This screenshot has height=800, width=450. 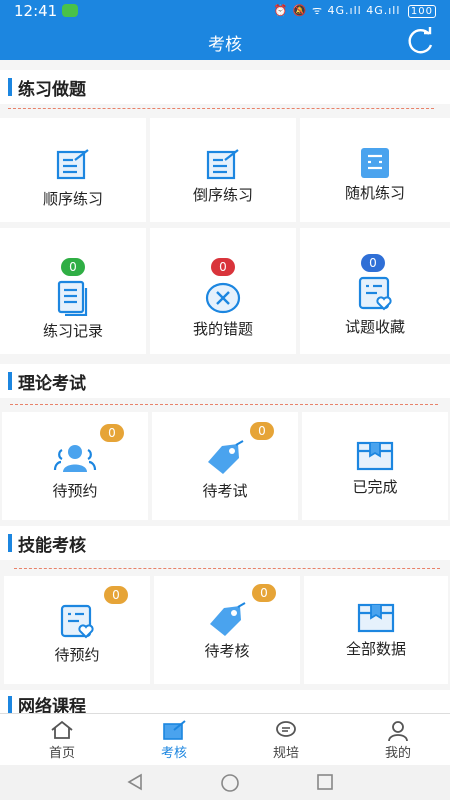 What do you see at coordinates (52, 384) in the screenshot?
I see `section-theory-title: 理论考试` at bounding box center [52, 384].